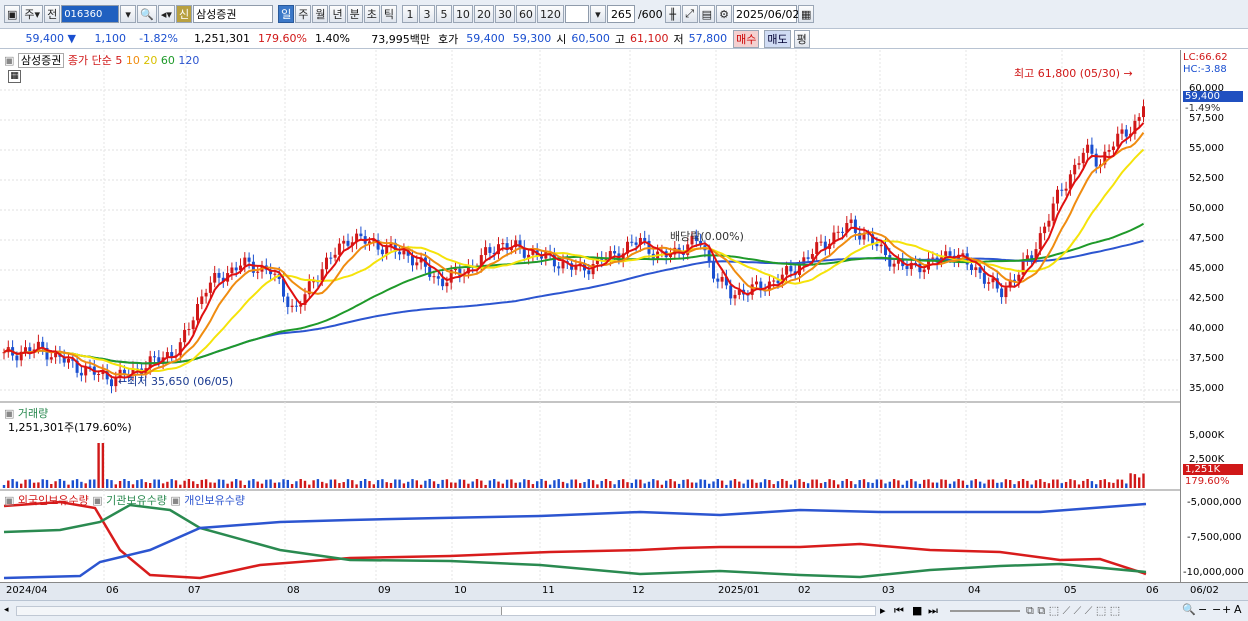 This screenshot has width=1248, height=621. I want to click on buy-button: 매수, so click(746, 38).